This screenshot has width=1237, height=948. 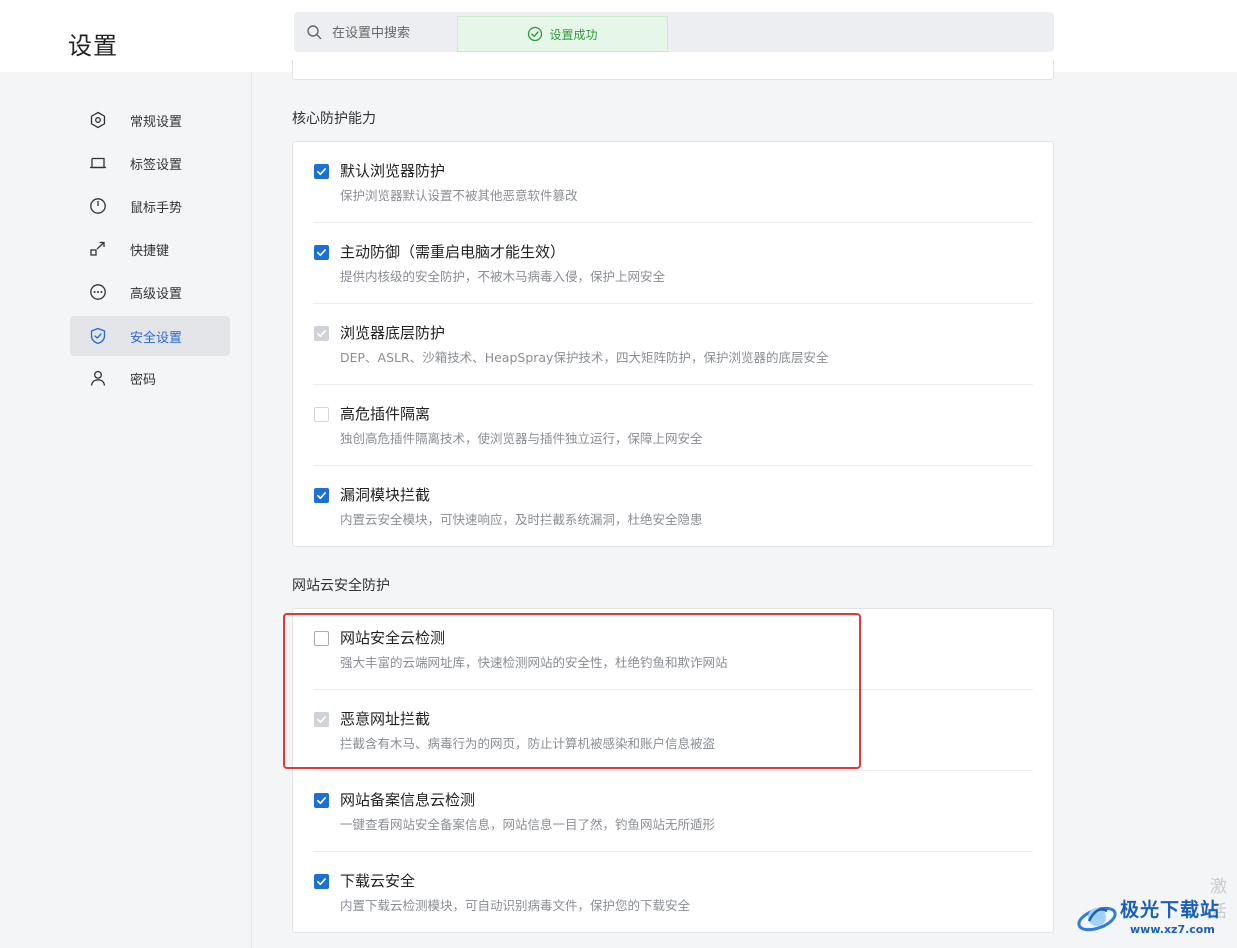 What do you see at coordinates (459, 195) in the screenshot?
I see `option-desc: 保护浏览器默认设置不被其他恶意软件篡改` at bounding box center [459, 195].